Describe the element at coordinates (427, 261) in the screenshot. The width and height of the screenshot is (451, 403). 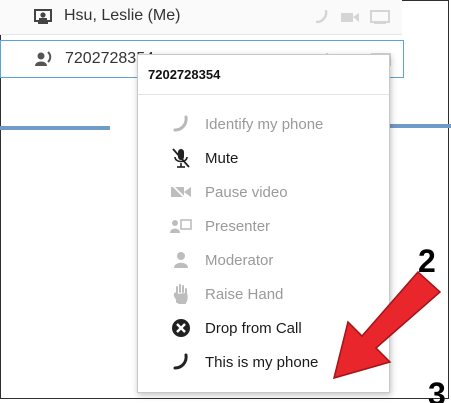
I see `annotation-step-2: 2` at that location.